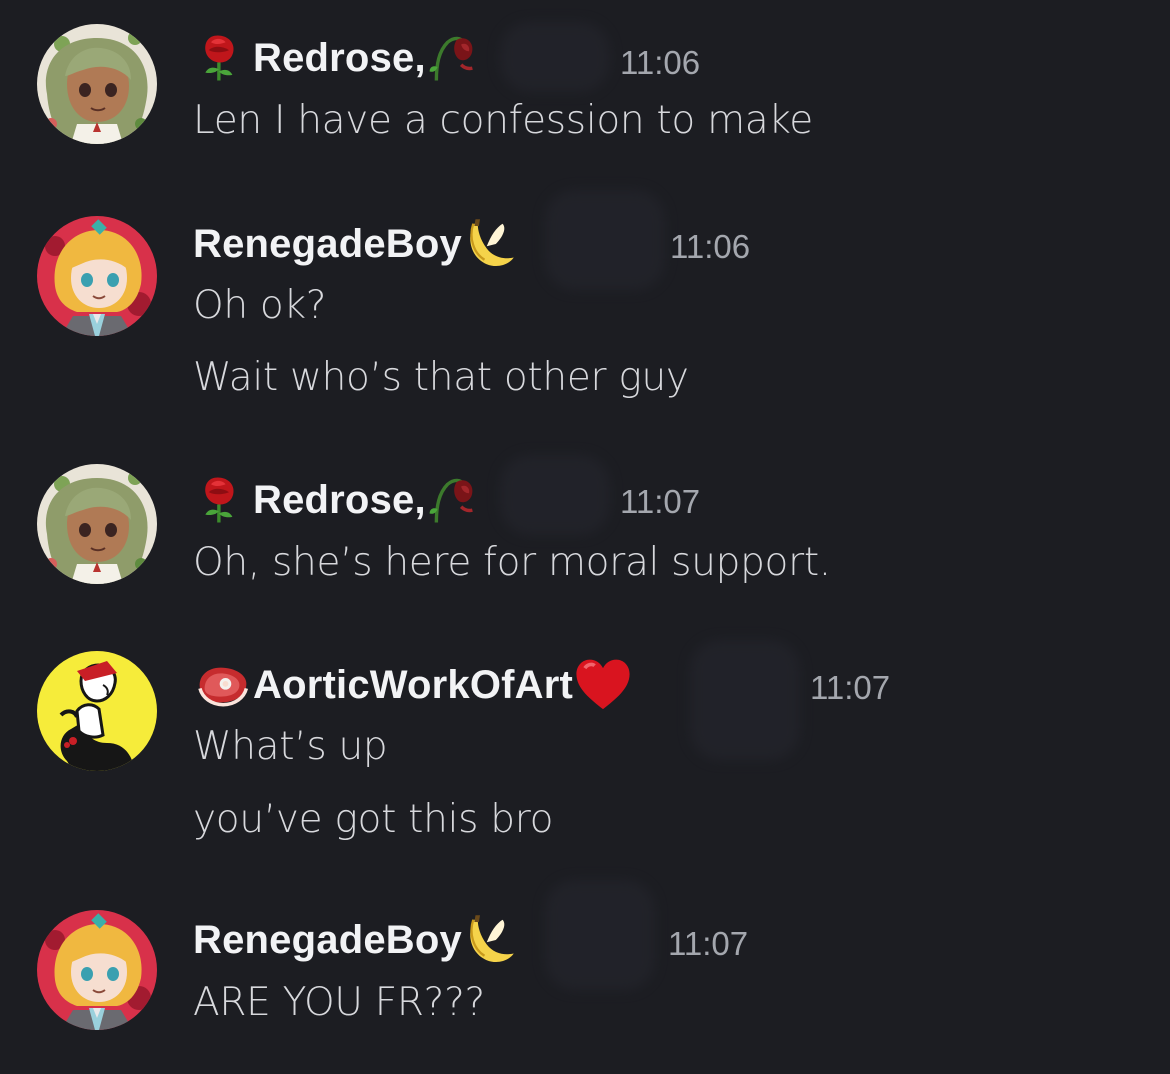 Image resolution: width=1170 pixels, height=1074 pixels. What do you see at coordinates (373, 819) in the screenshot?
I see `message-text: you’ve got this bro` at bounding box center [373, 819].